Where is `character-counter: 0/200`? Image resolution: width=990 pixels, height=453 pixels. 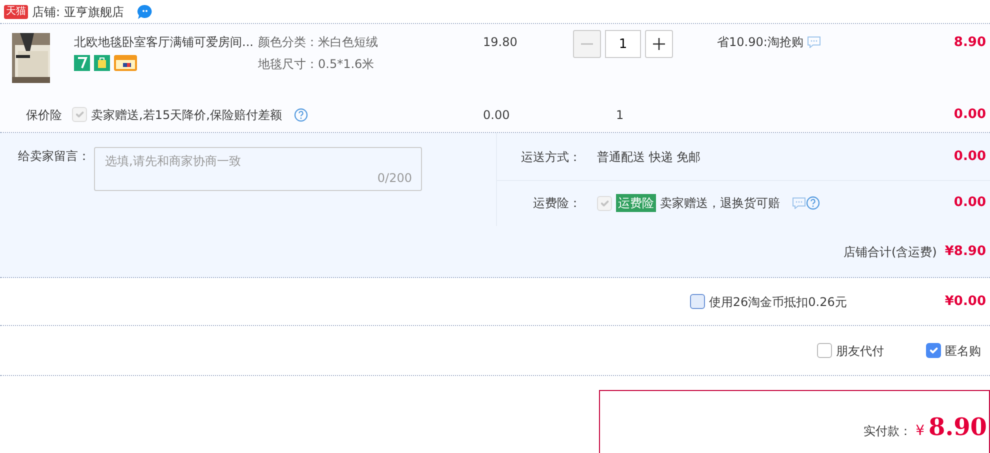
character-counter: 0/200 is located at coordinates (394, 178).